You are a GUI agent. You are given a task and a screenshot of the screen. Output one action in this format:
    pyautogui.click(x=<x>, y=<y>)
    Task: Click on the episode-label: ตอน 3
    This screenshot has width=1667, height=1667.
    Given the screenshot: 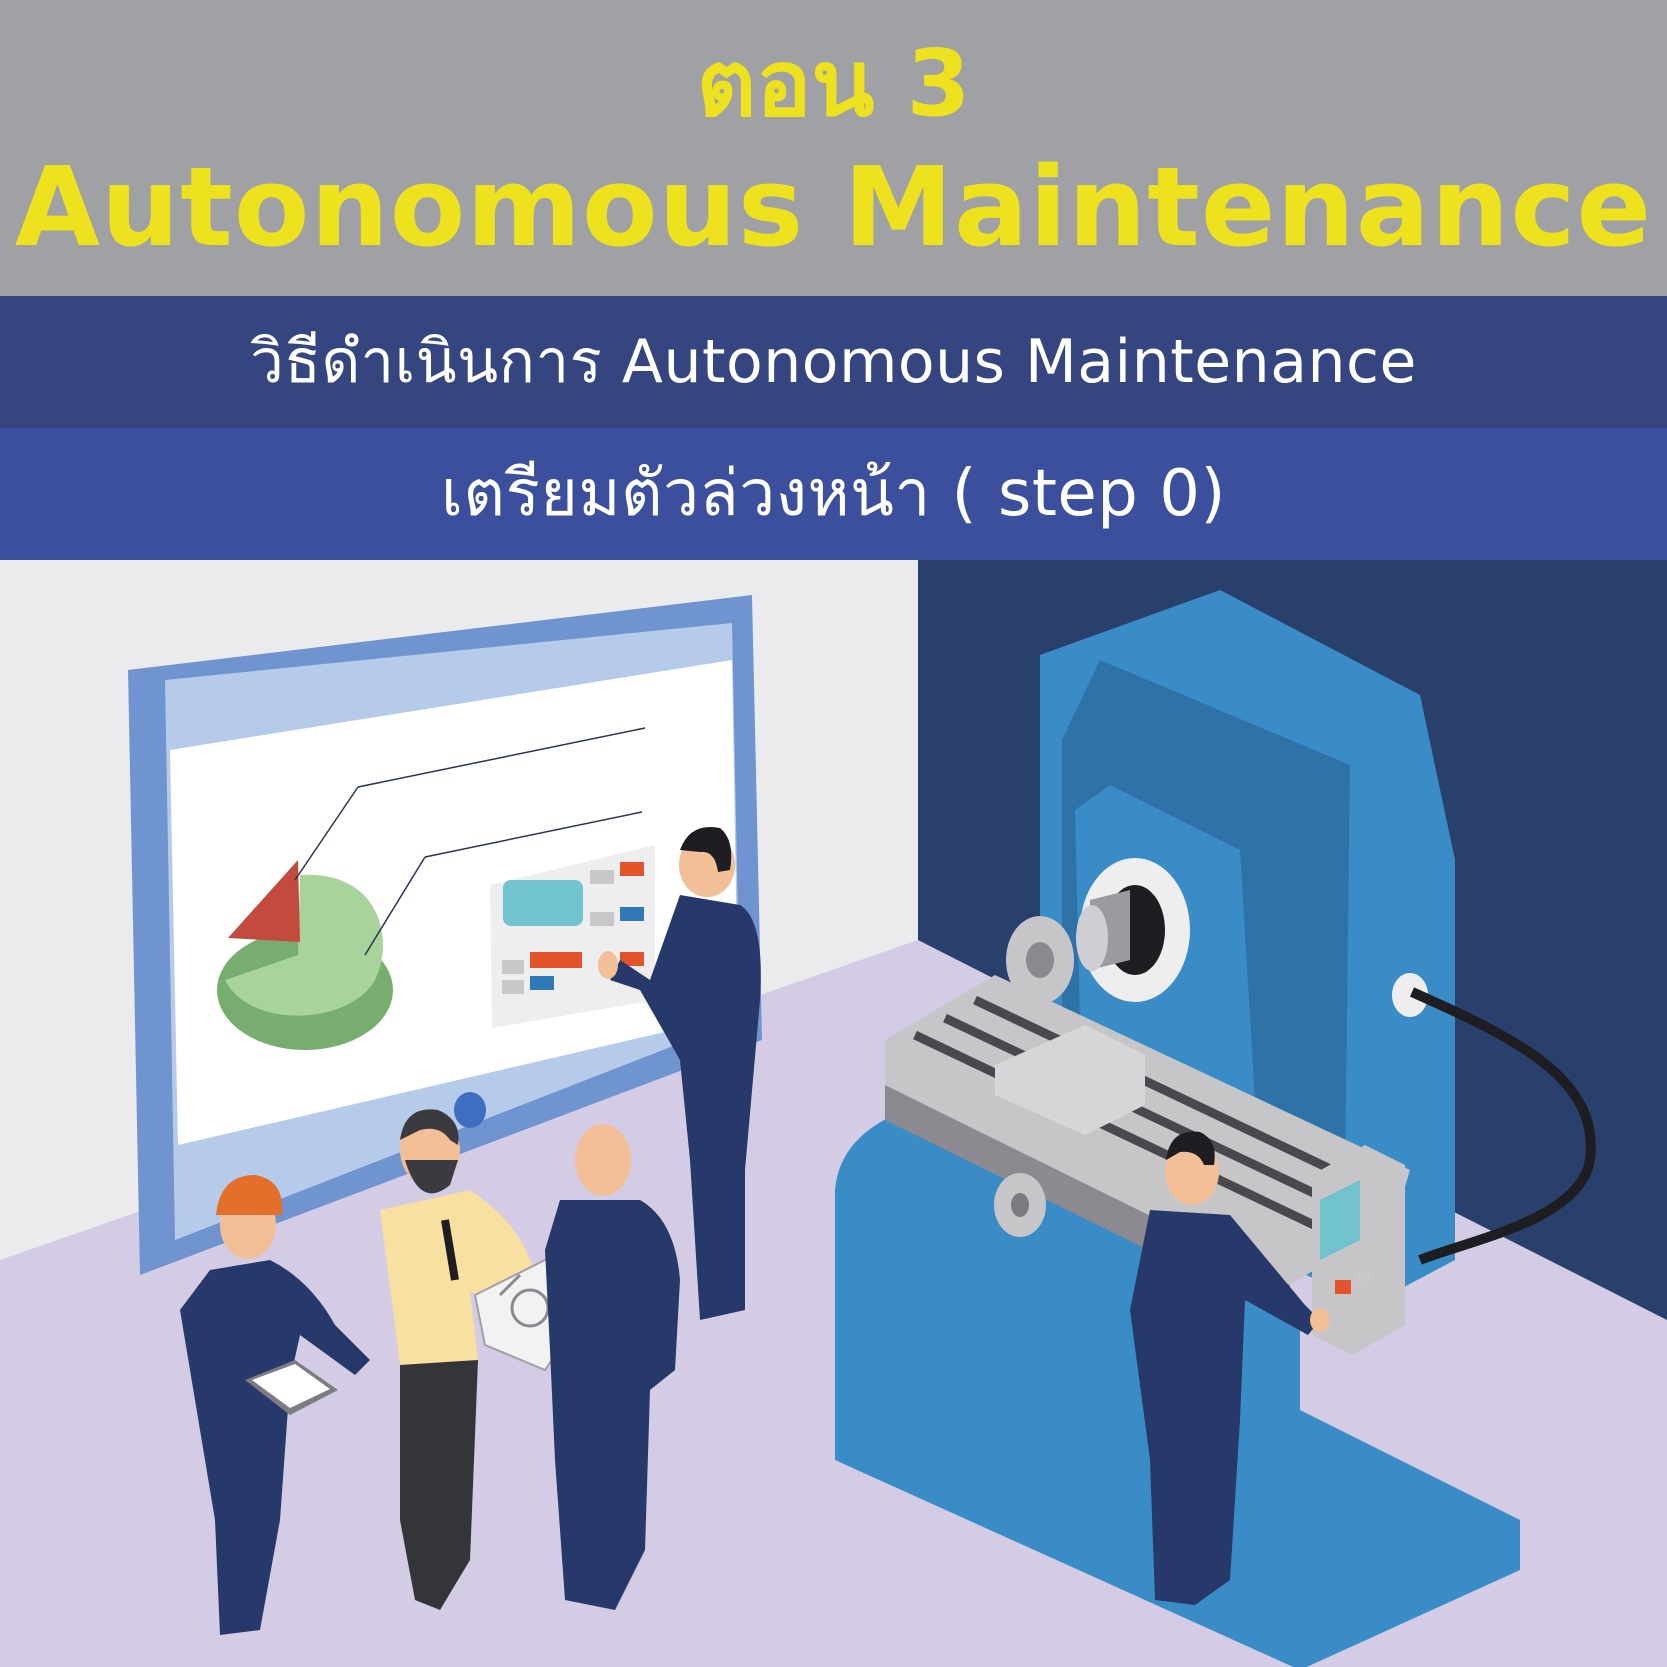 What is the action you would take?
    pyautogui.click(x=833, y=83)
    